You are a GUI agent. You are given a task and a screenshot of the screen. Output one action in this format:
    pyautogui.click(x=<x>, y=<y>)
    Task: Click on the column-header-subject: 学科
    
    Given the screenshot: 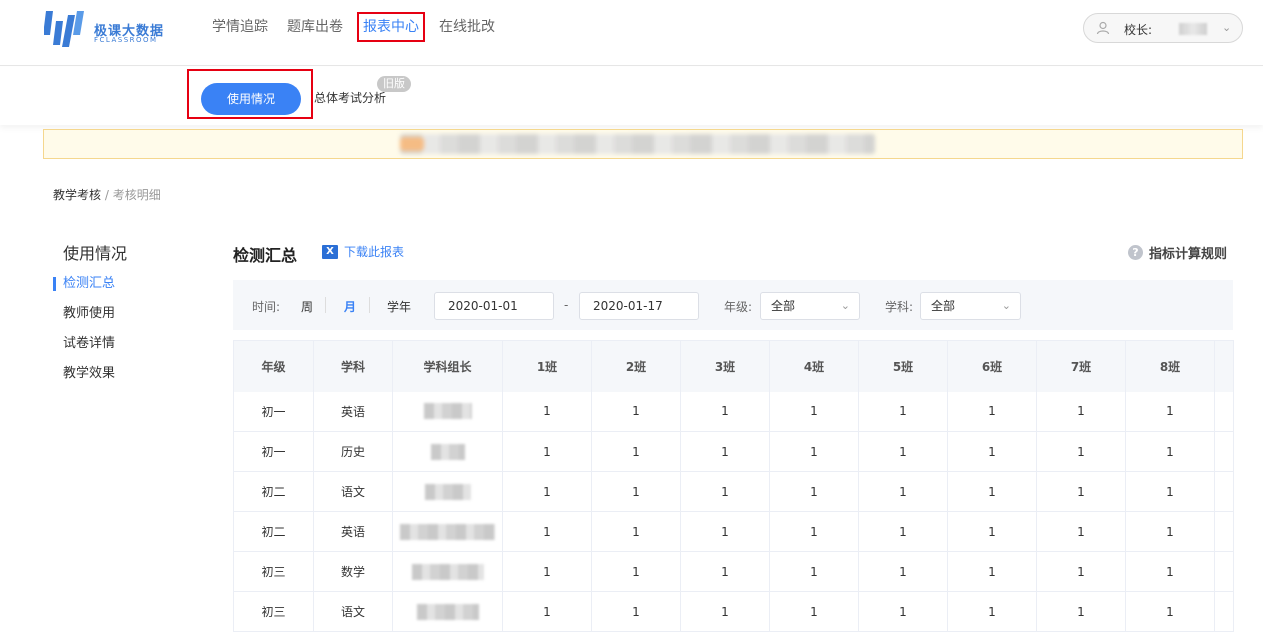 What is the action you would take?
    pyautogui.click(x=353, y=366)
    